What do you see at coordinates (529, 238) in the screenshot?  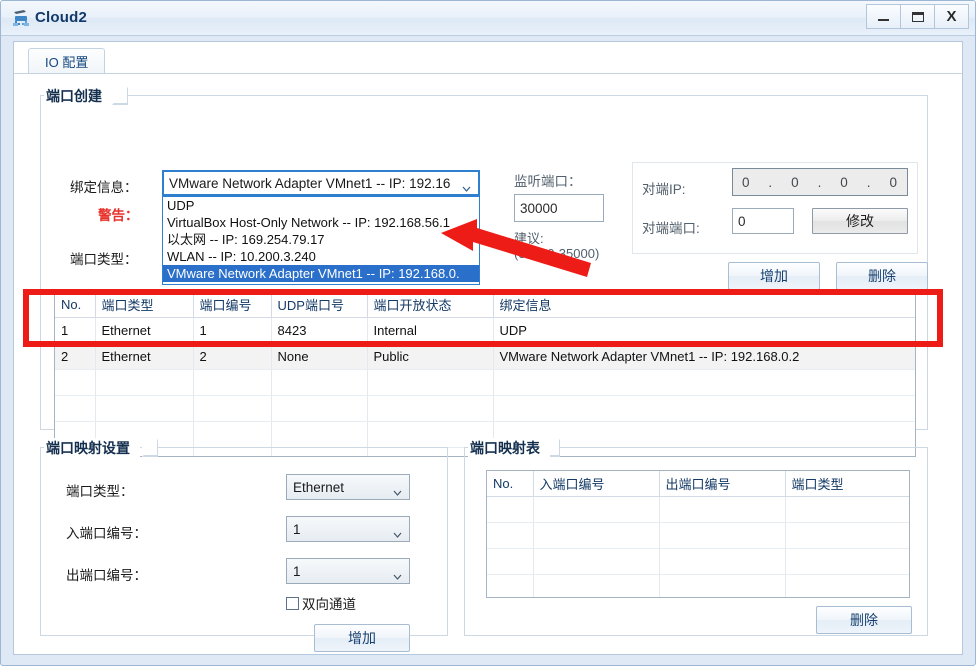 I see `label-suggest: 建议:` at bounding box center [529, 238].